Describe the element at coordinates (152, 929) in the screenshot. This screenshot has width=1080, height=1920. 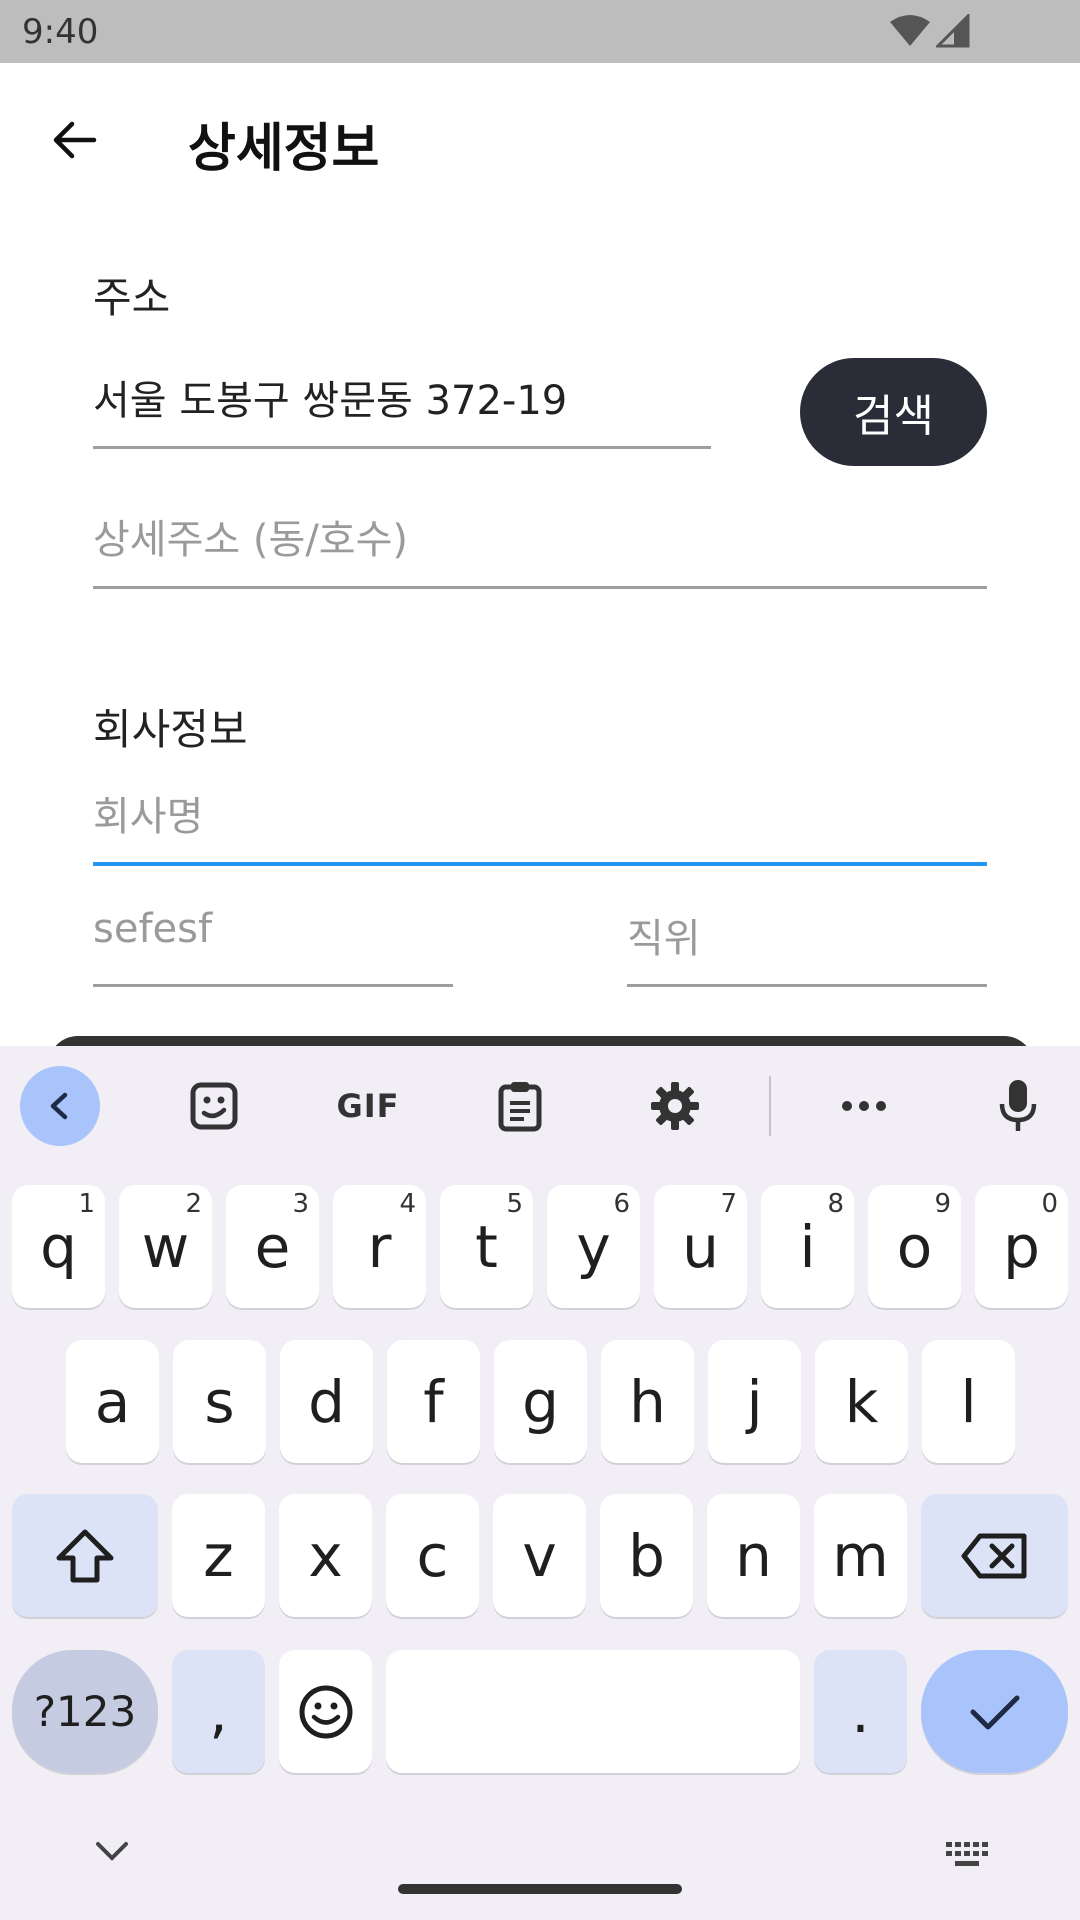
I see `department-input: sefesf` at that location.